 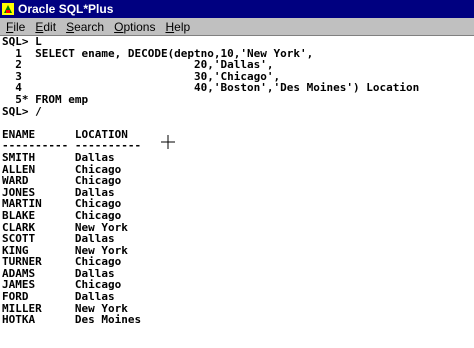 I want to click on menu-label-rest: ptions, so click(x=139, y=26).